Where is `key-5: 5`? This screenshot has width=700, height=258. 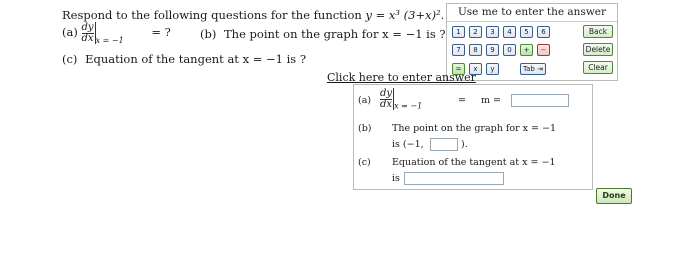 key-5: 5 is located at coordinates (526, 32).